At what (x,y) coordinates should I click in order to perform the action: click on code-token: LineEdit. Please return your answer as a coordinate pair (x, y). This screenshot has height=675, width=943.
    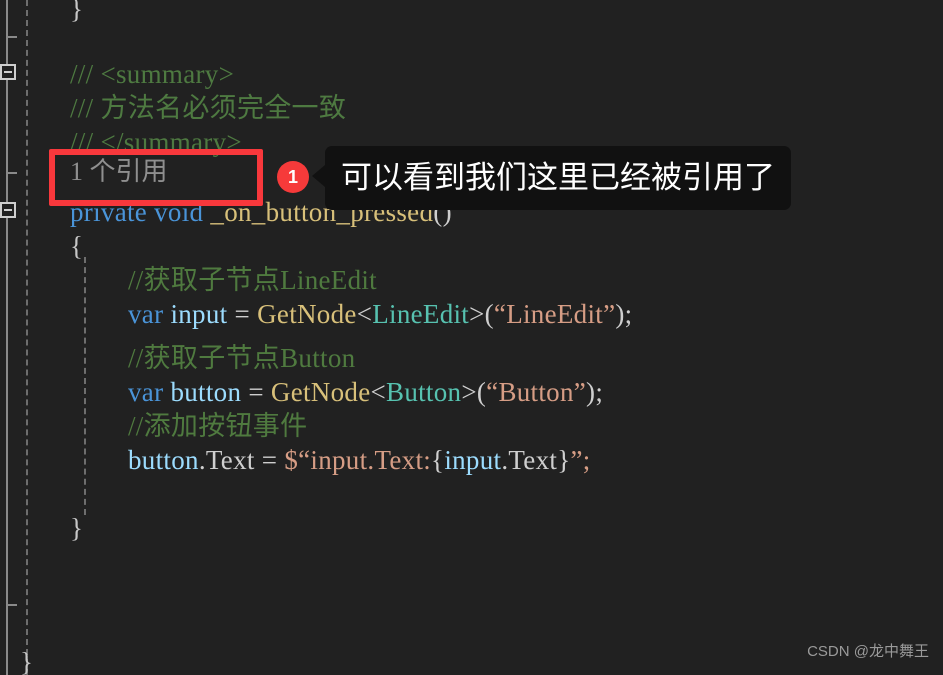
    Looking at the image, I should click on (421, 314).